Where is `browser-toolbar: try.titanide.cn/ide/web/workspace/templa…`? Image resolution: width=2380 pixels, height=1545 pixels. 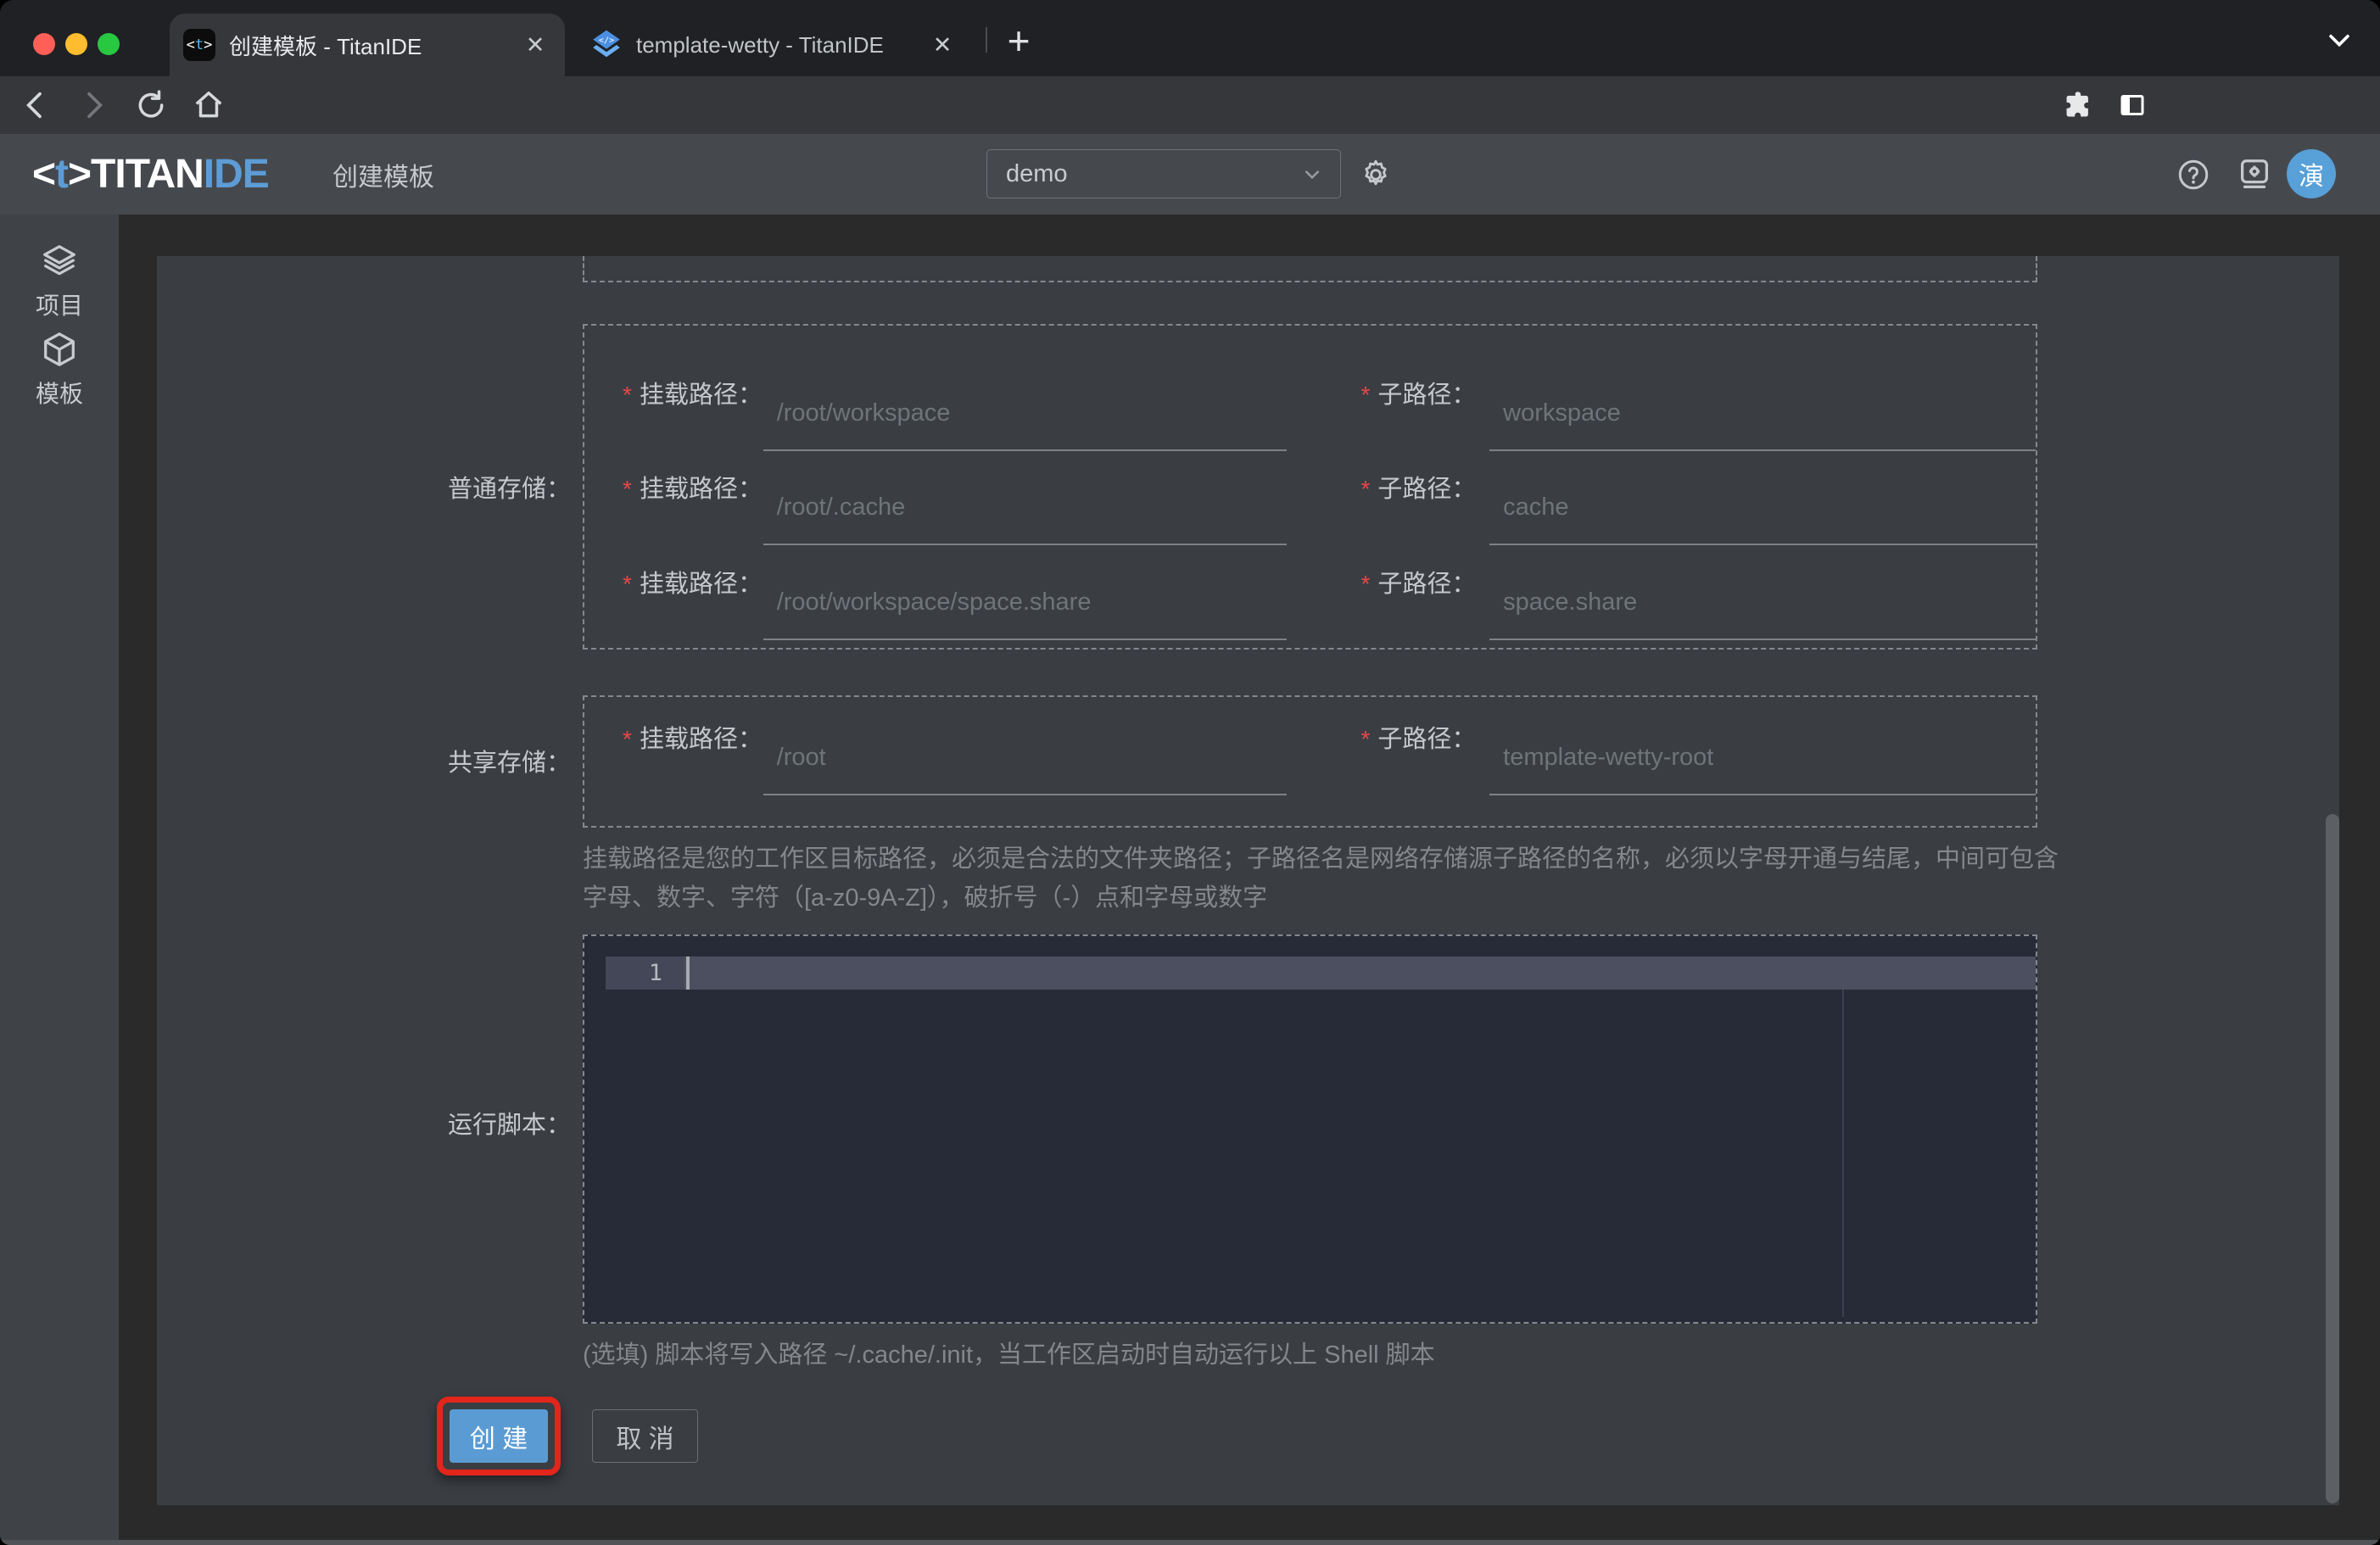
browser-toolbar: try.titanide.cn/ide/web/workspace/templa… is located at coordinates (1190, 140).